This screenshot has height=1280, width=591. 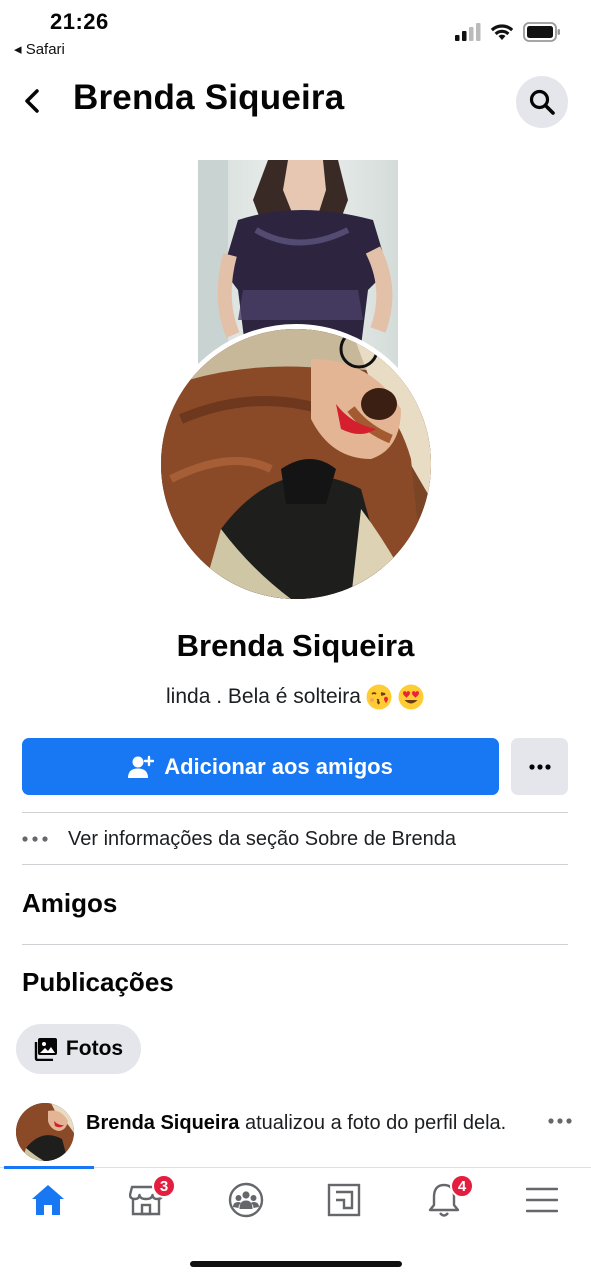 I want to click on status-bar: 21:26 ◂ Safari, so click(x=295, y=32).